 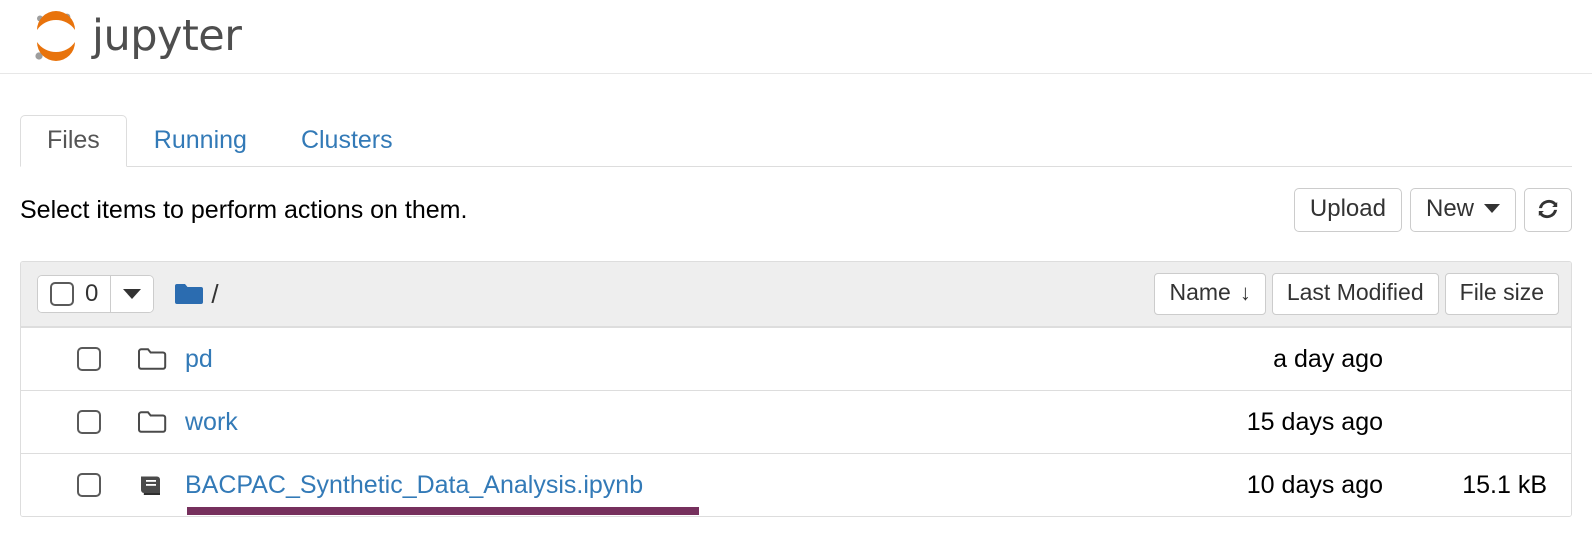 I want to click on file-link: work, so click(x=211, y=422).